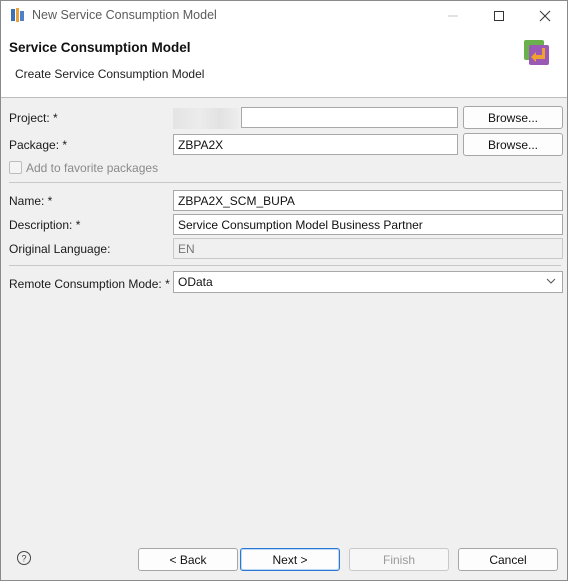  I want to click on close-button, so click(545, 15).